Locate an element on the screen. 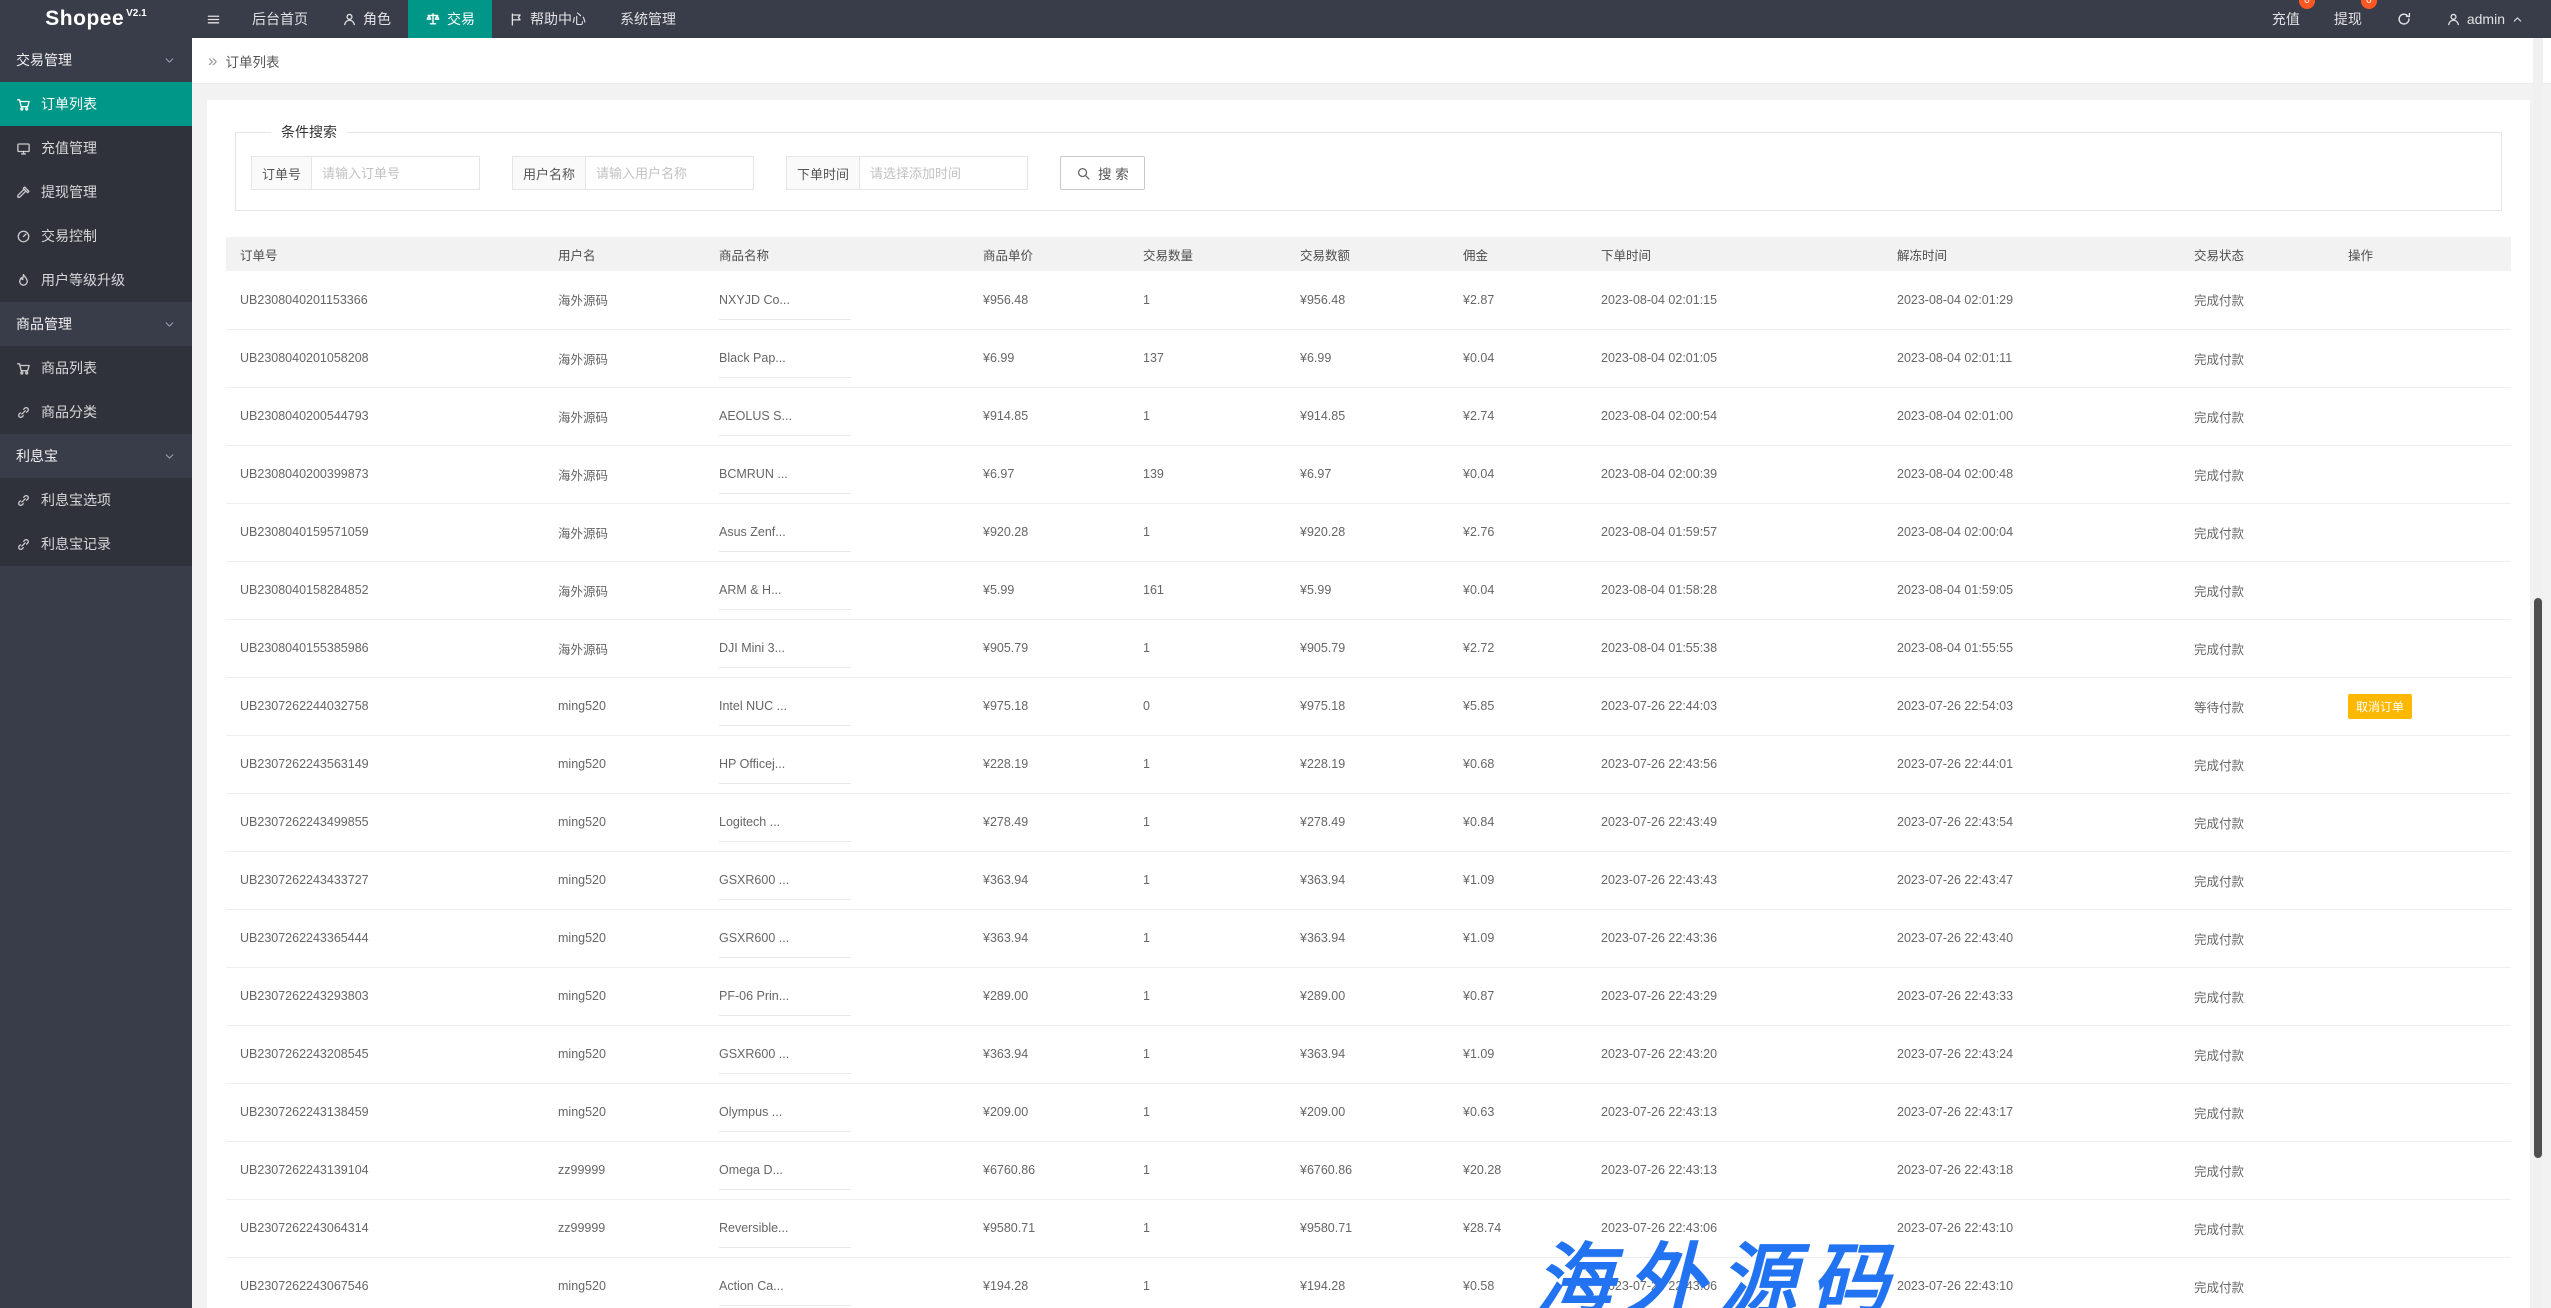 This screenshot has height=1308, width=2551. sidebar-item-交易控制: 交易控制 is located at coordinates (96, 236).